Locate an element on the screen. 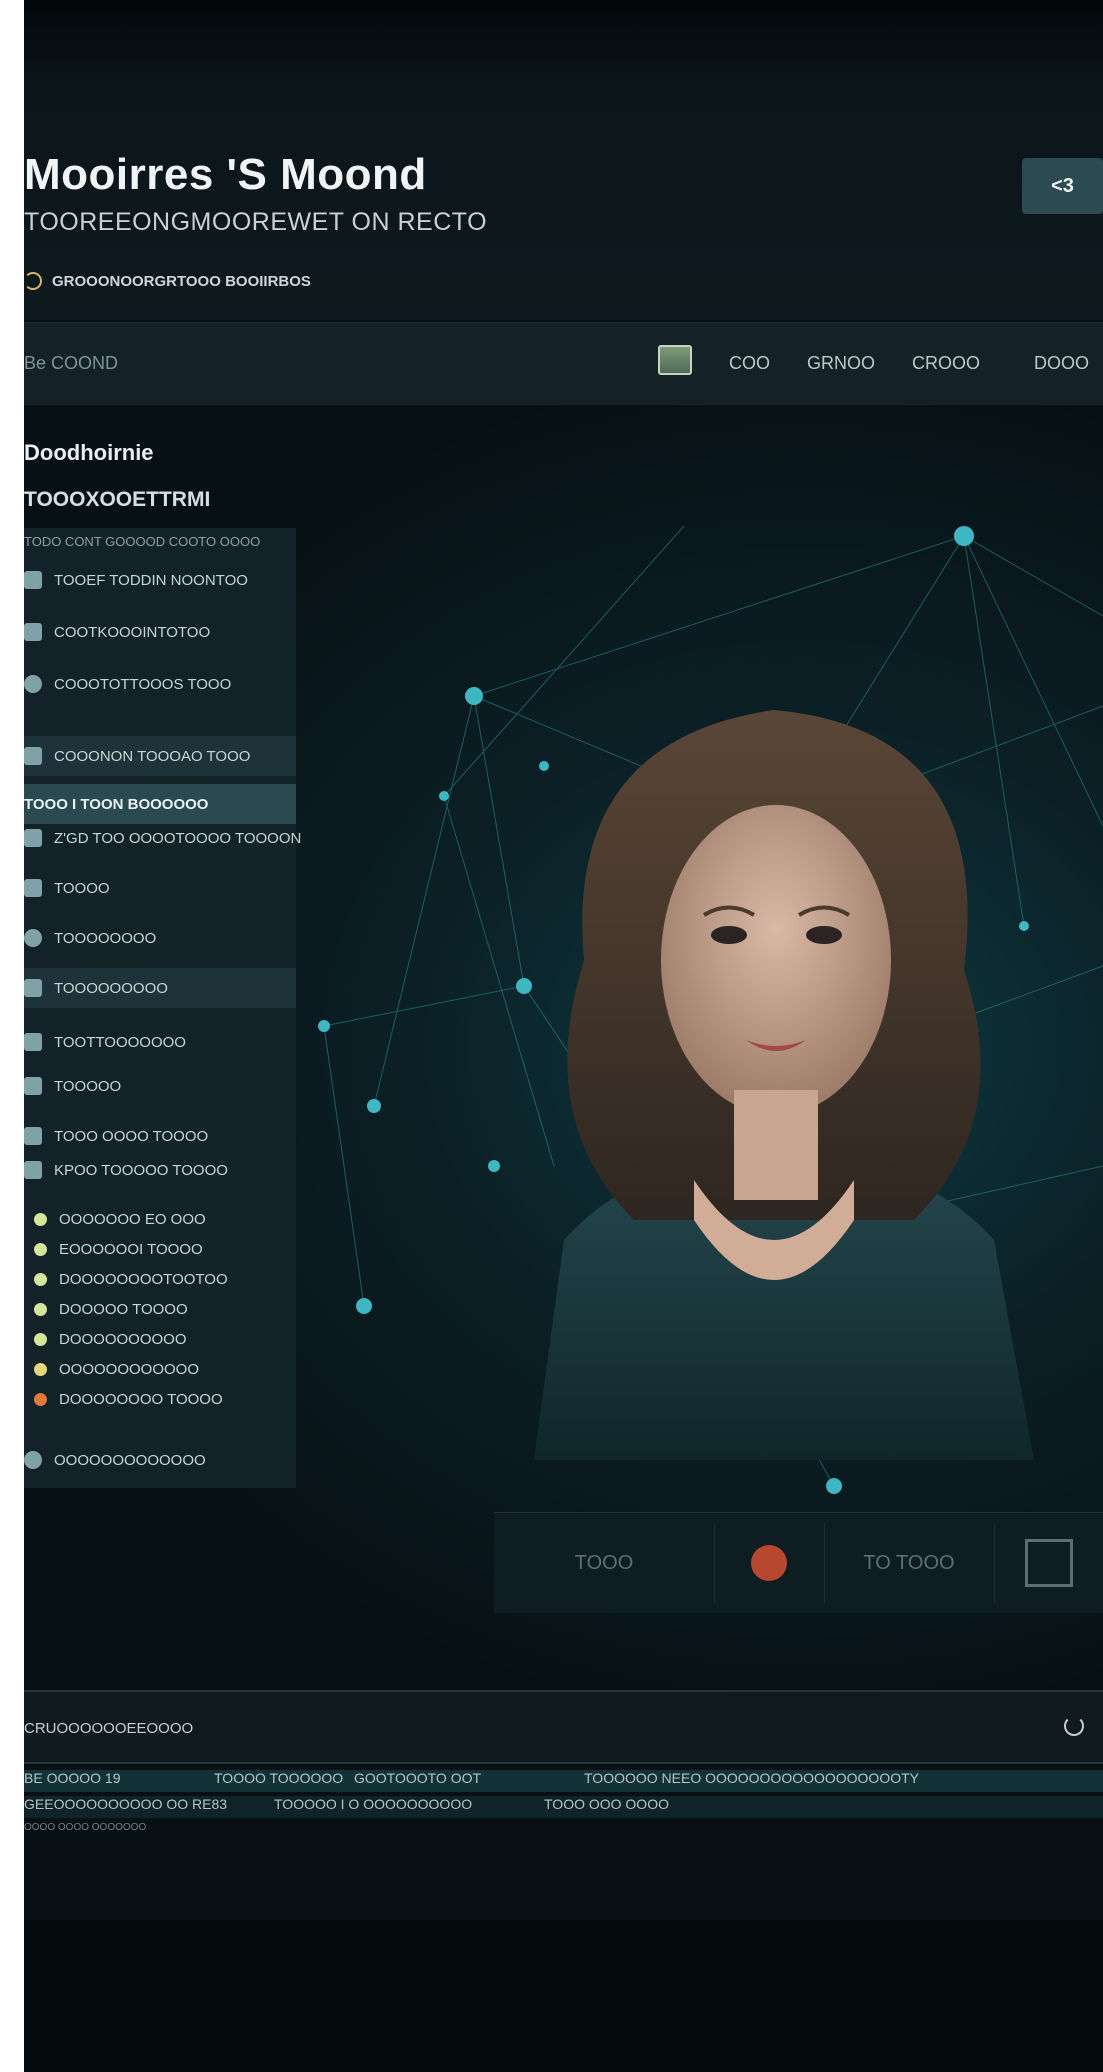  sidebar-item-9: TOOOOOOOOO is located at coordinates (160, 988).